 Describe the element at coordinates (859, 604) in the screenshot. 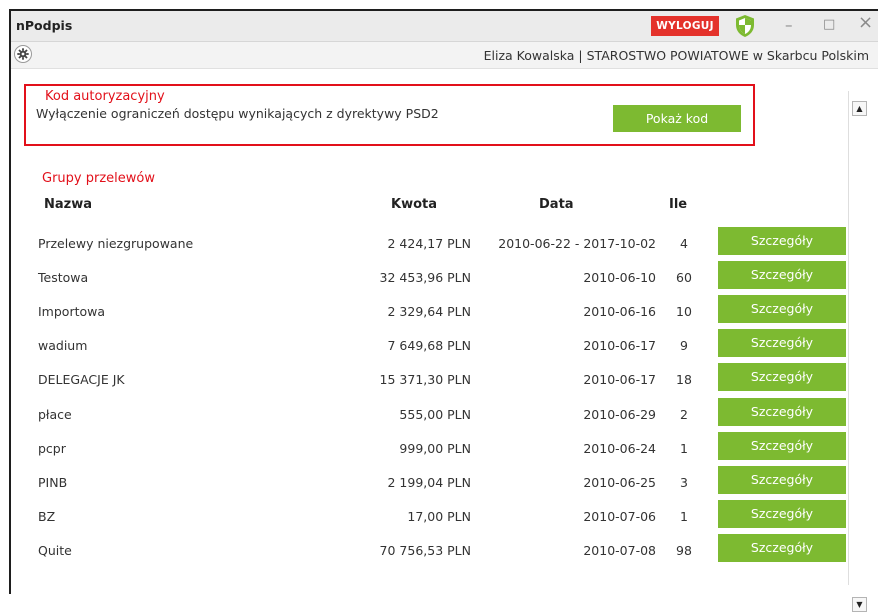

I see `scroll-down-icon: ▼` at that location.